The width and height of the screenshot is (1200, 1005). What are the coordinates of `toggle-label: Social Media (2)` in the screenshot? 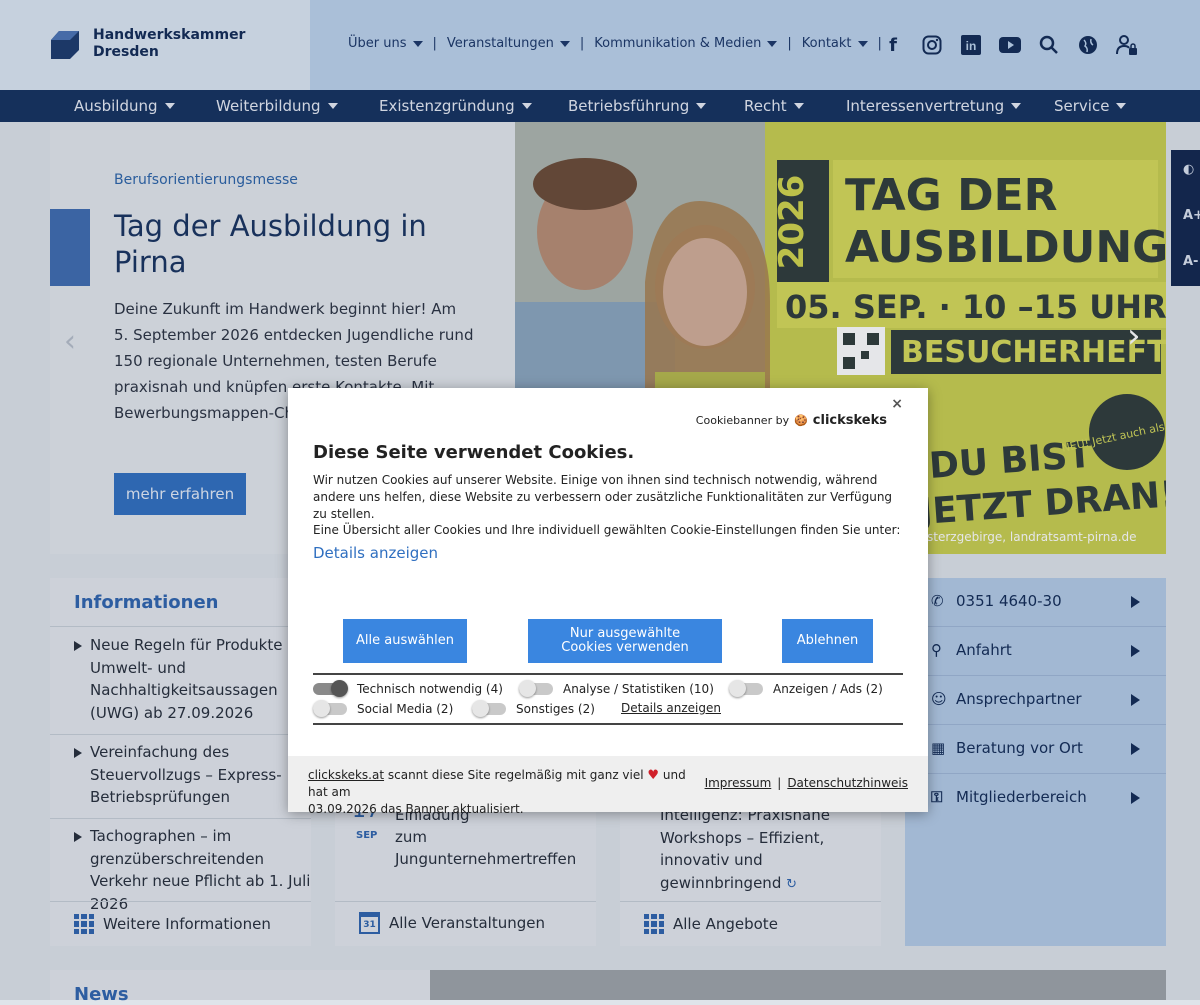 It's located at (405, 709).